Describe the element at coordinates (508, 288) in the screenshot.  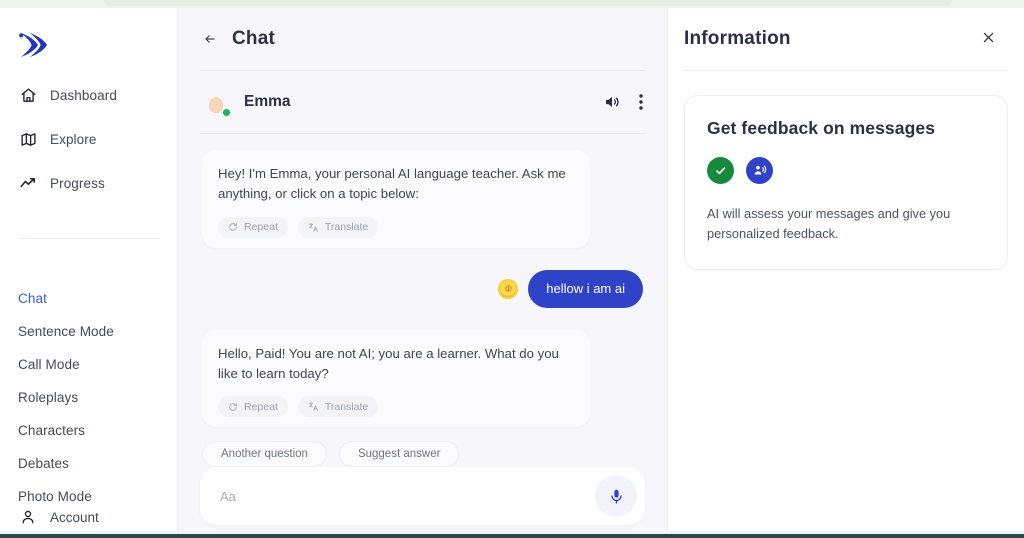
I see `coin-avatar` at that location.